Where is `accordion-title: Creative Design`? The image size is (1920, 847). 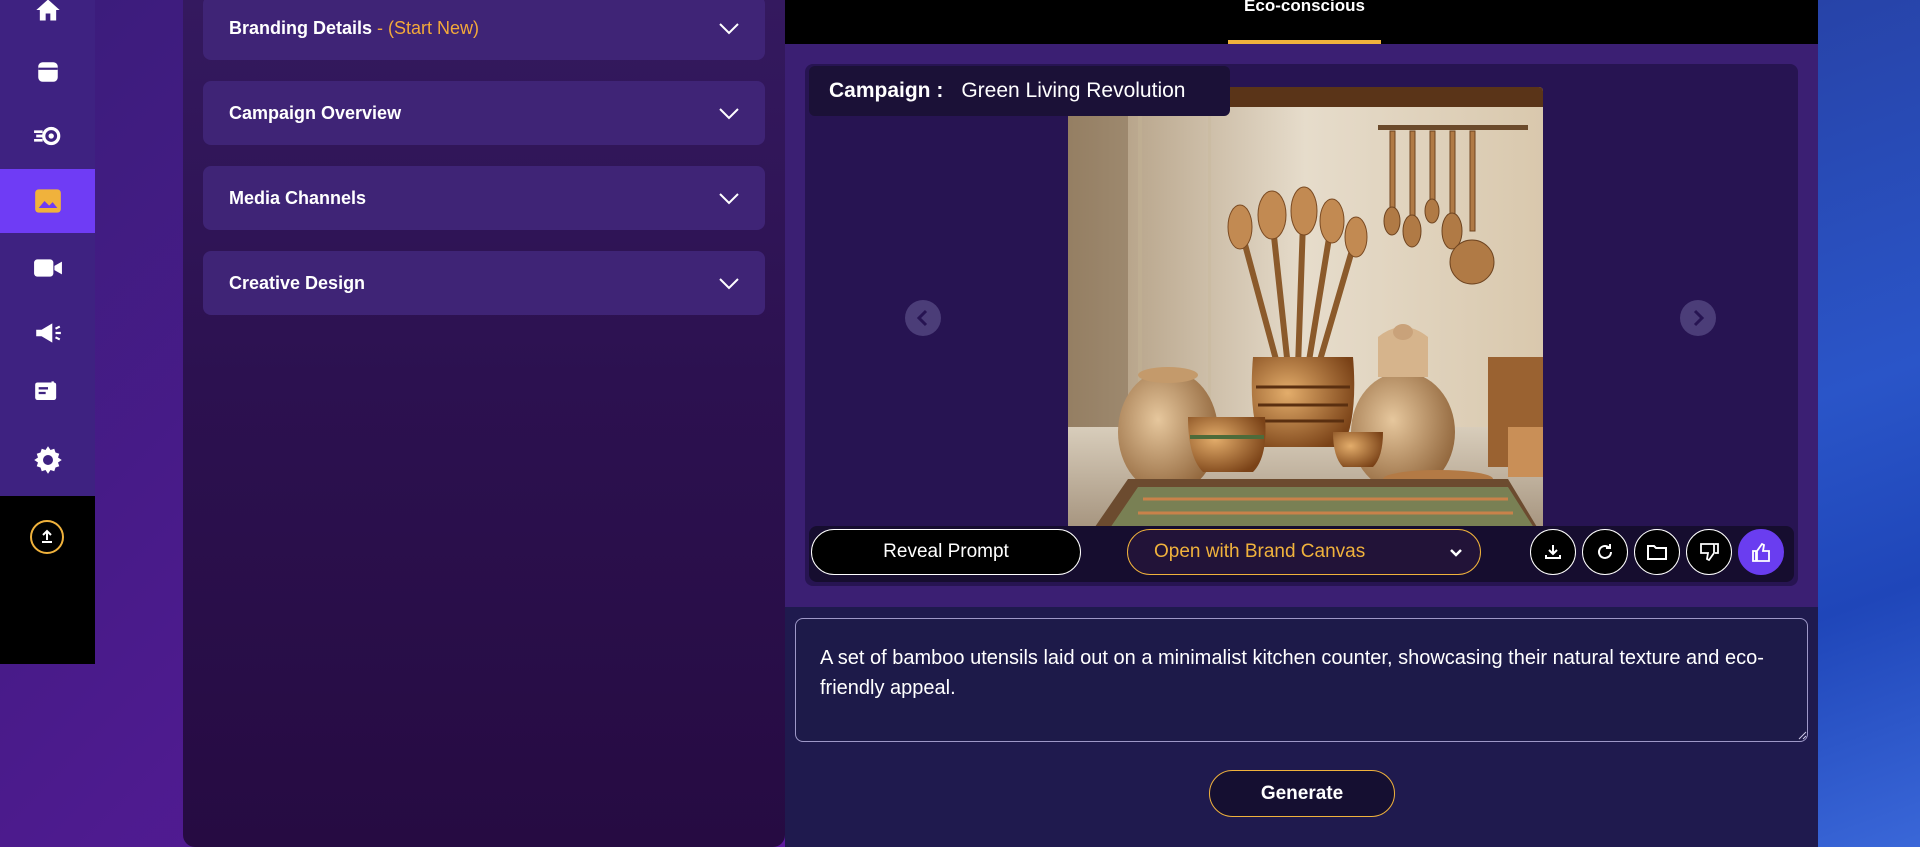 accordion-title: Creative Design is located at coordinates (297, 282).